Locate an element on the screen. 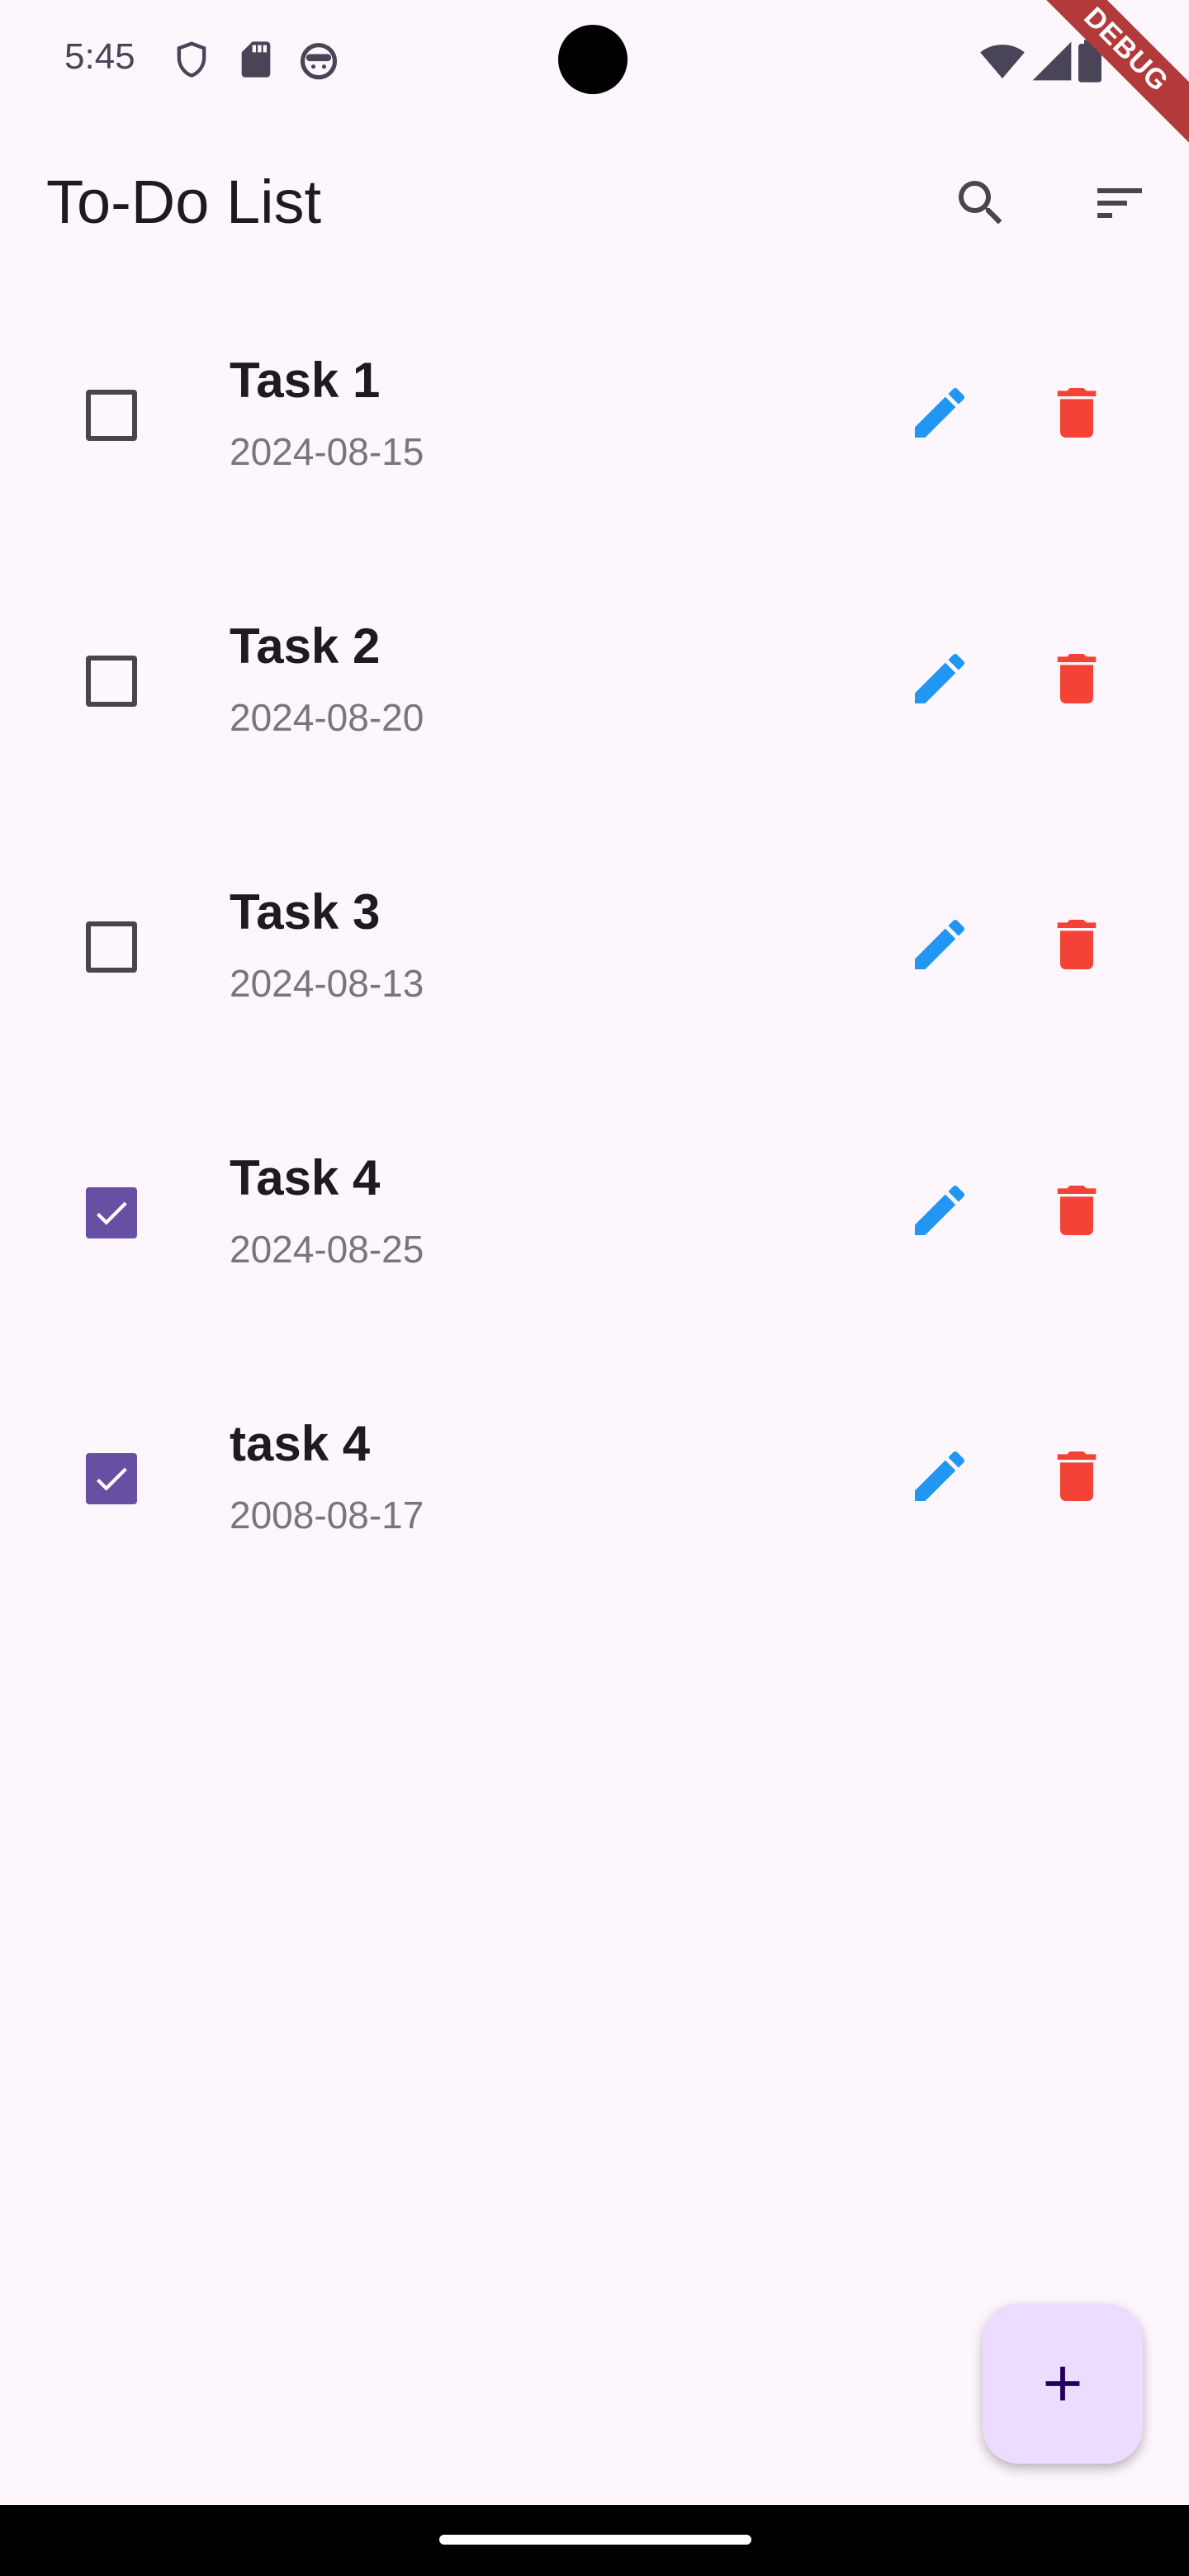  camera-cutout is located at coordinates (593, 59).